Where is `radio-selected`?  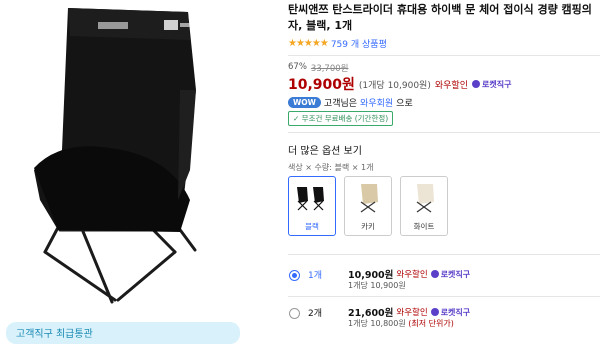
radio-selected is located at coordinates (294, 275).